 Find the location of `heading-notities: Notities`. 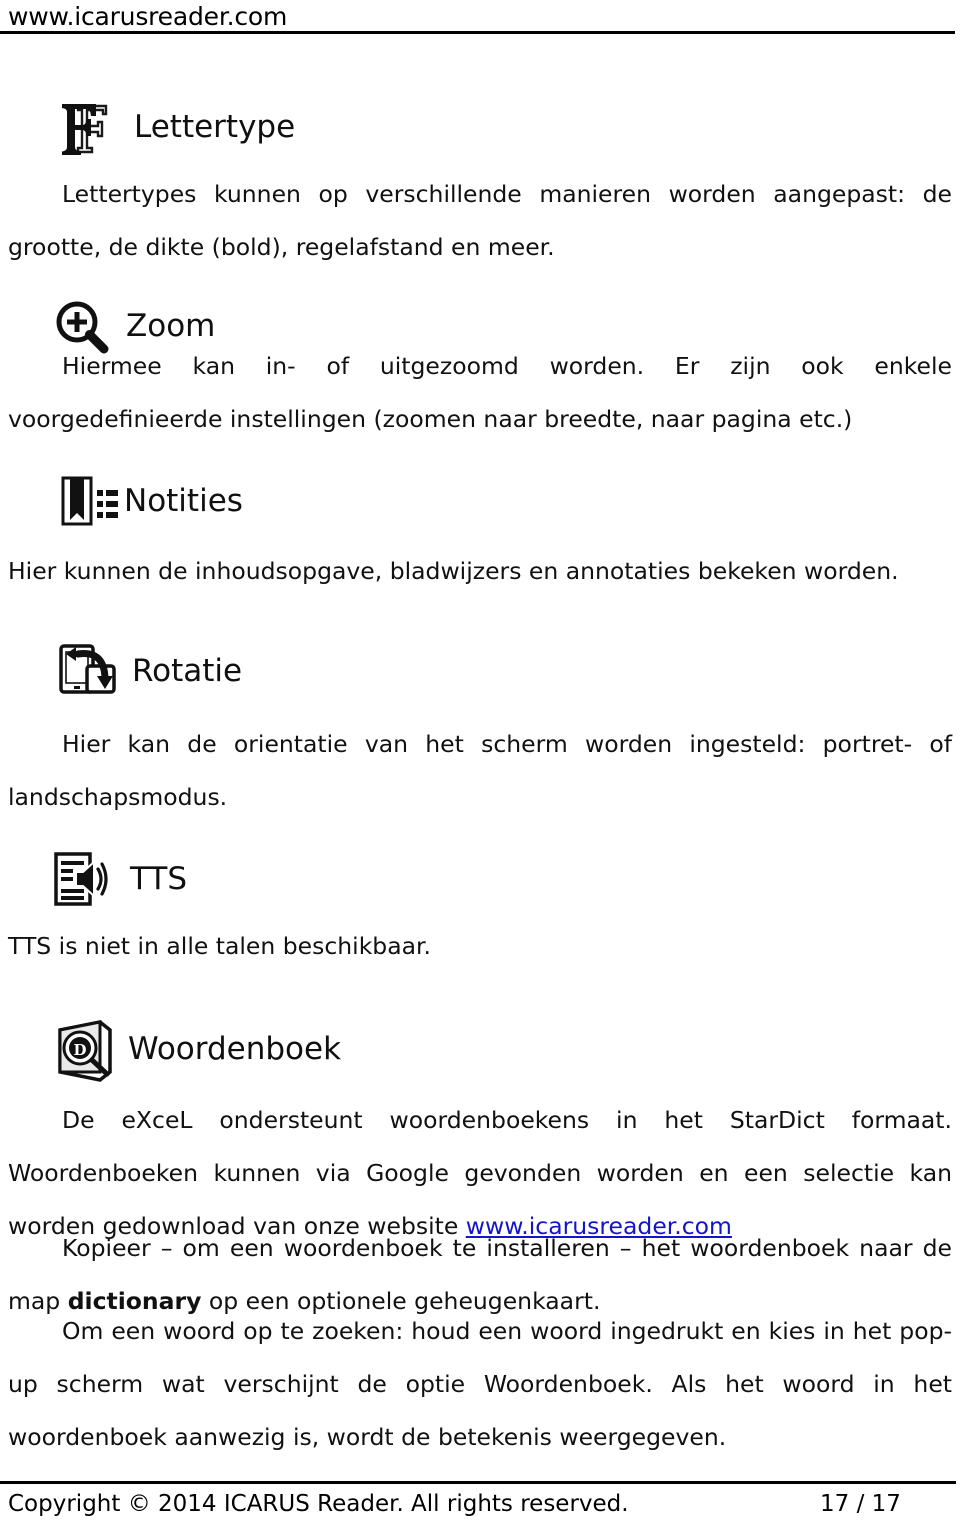

heading-notities: Notities is located at coordinates (150, 501).